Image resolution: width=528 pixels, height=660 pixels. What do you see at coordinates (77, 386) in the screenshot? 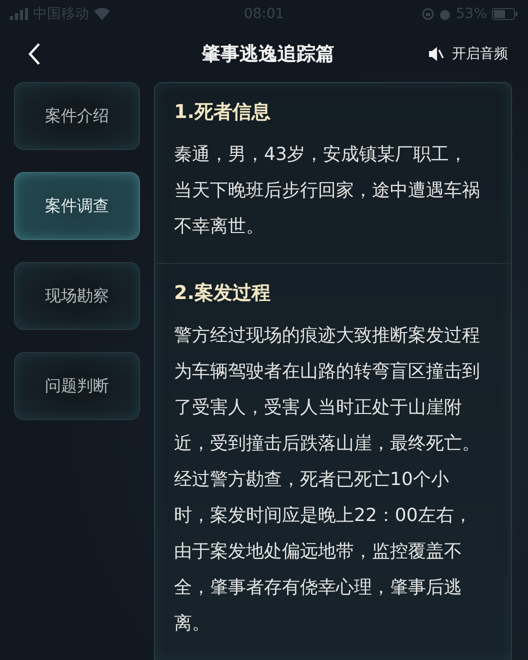
I see `sidebar-tab: 问题判断` at bounding box center [77, 386].